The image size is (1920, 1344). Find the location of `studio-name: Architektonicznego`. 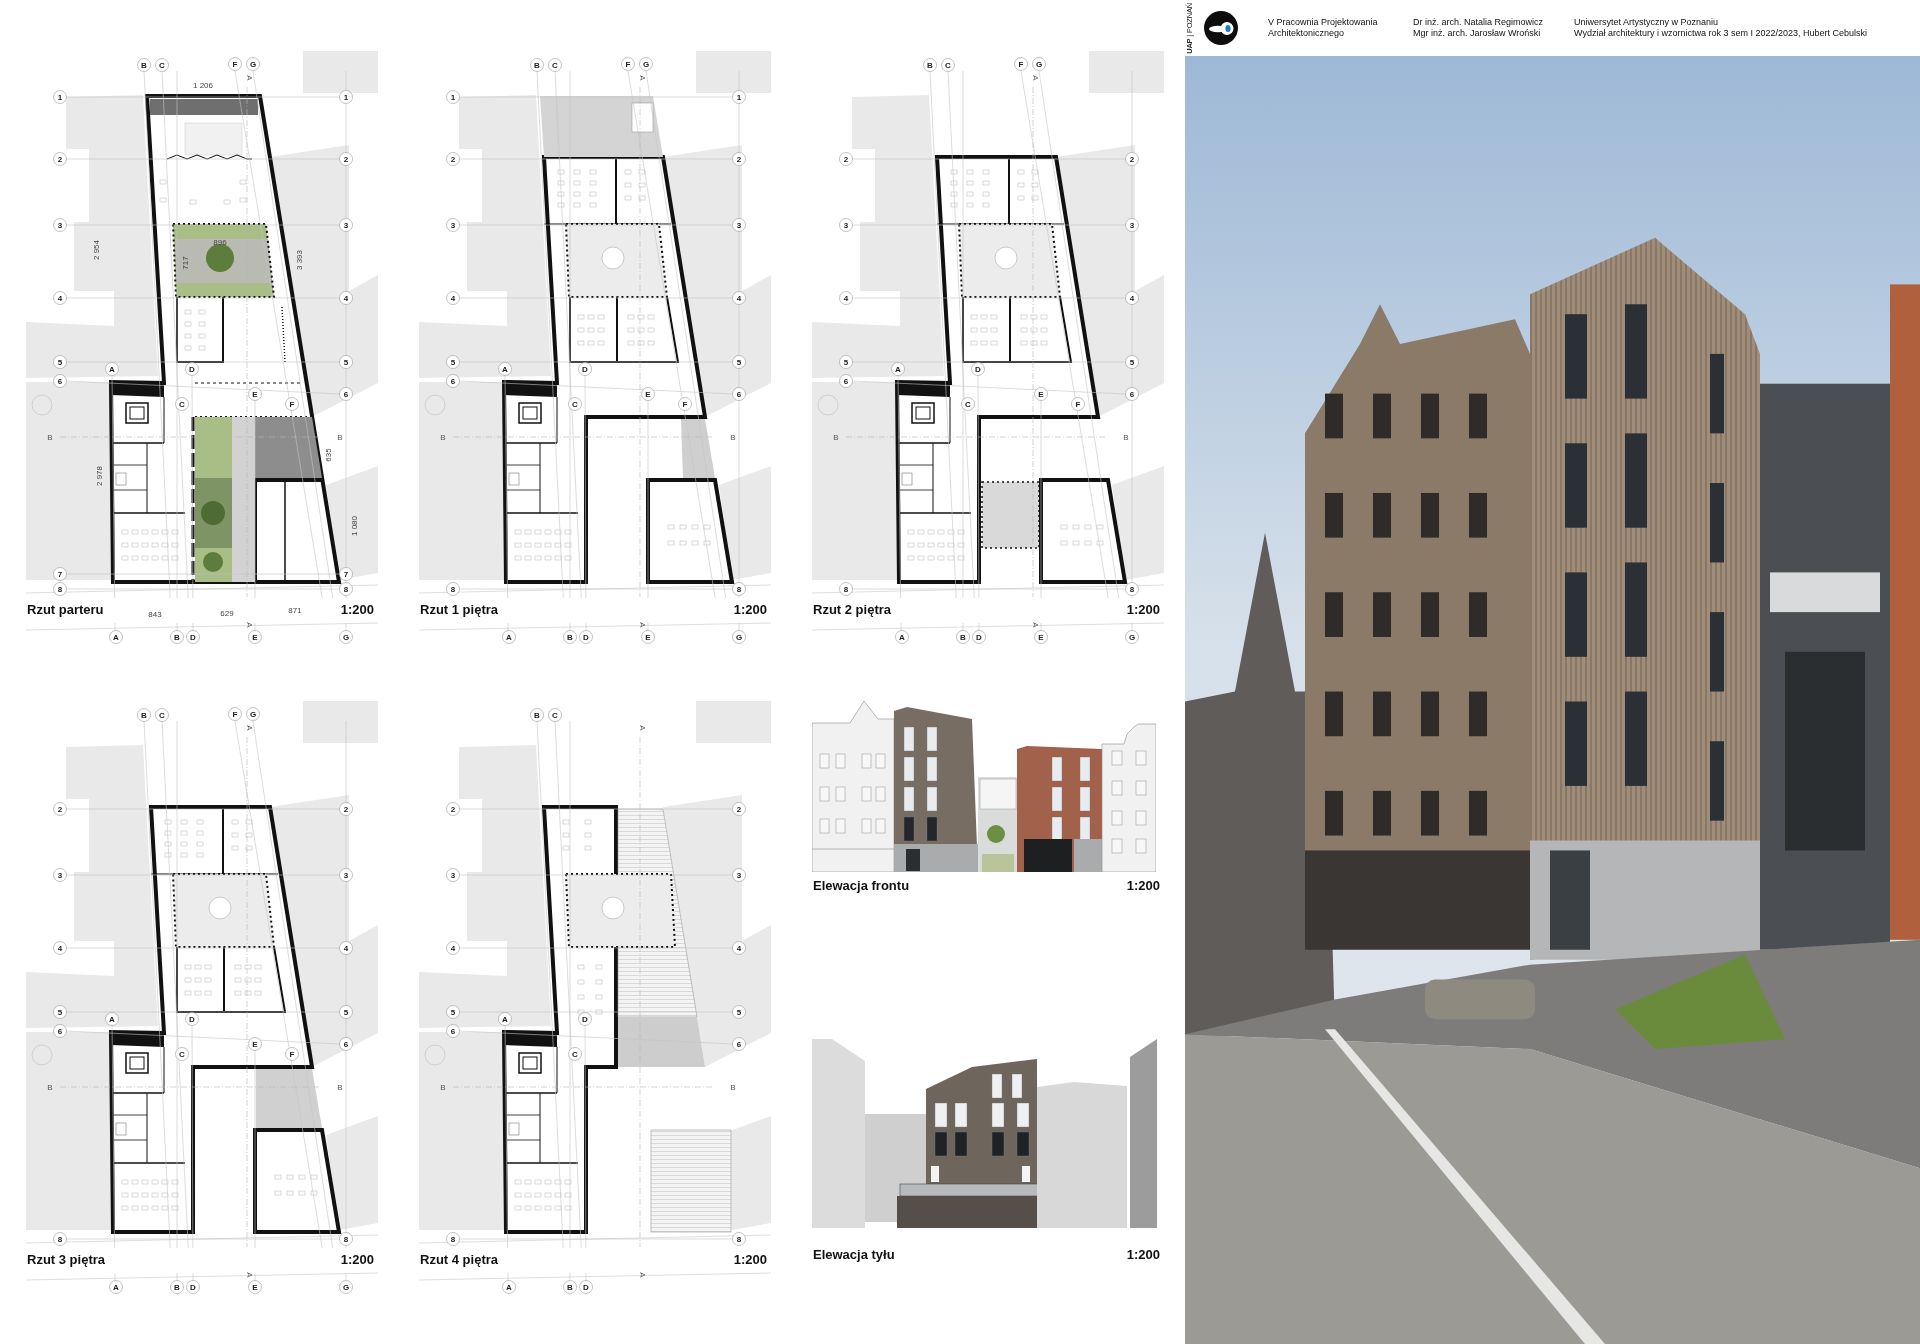

studio-name: Architektonicznego is located at coordinates (1307, 33).